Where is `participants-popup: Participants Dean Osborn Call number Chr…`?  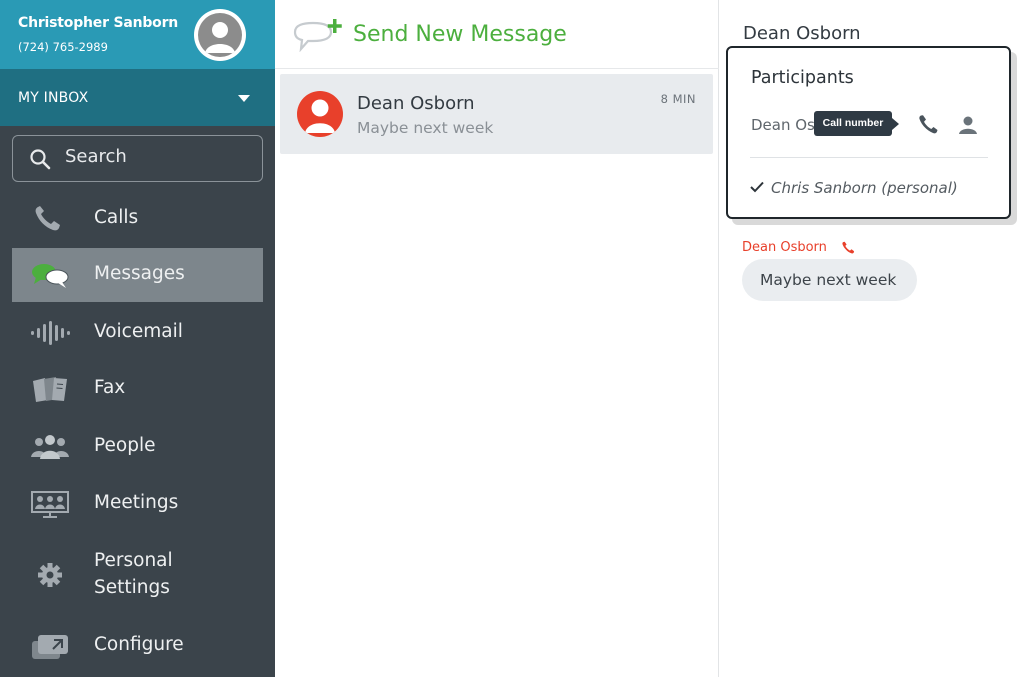 participants-popup: Participants Dean Osborn Call number Chr… is located at coordinates (868, 132).